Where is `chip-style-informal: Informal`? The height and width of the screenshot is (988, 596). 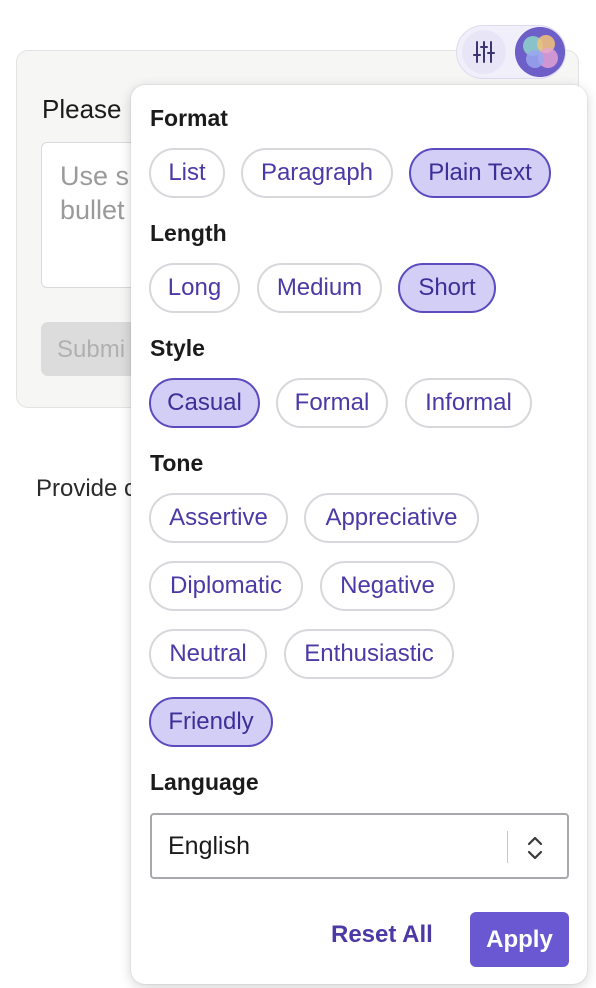 chip-style-informal: Informal is located at coordinates (468, 403).